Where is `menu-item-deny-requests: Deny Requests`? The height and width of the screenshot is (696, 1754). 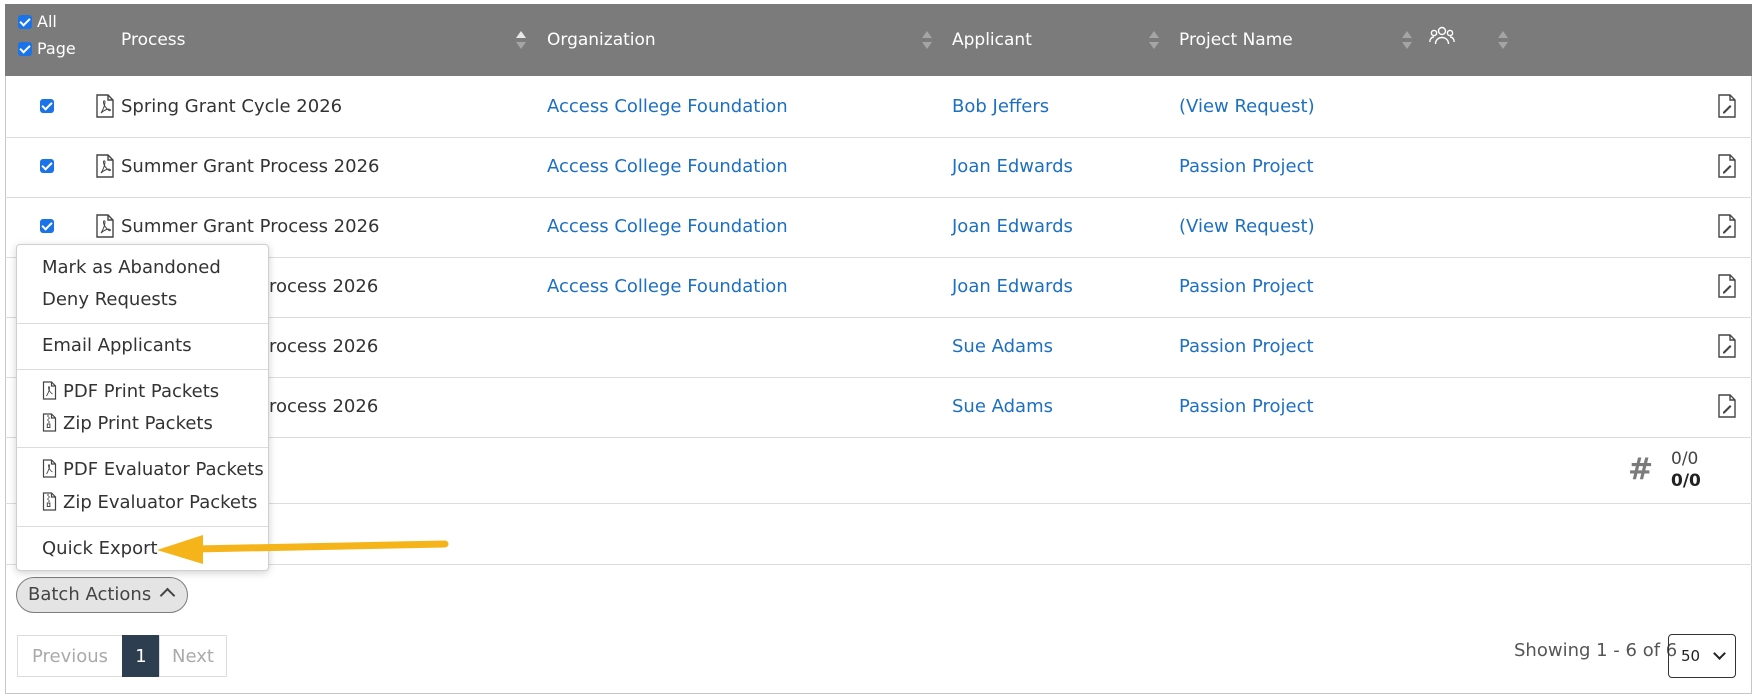 menu-item-deny-requests: Deny Requests is located at coordinates (109, 299).